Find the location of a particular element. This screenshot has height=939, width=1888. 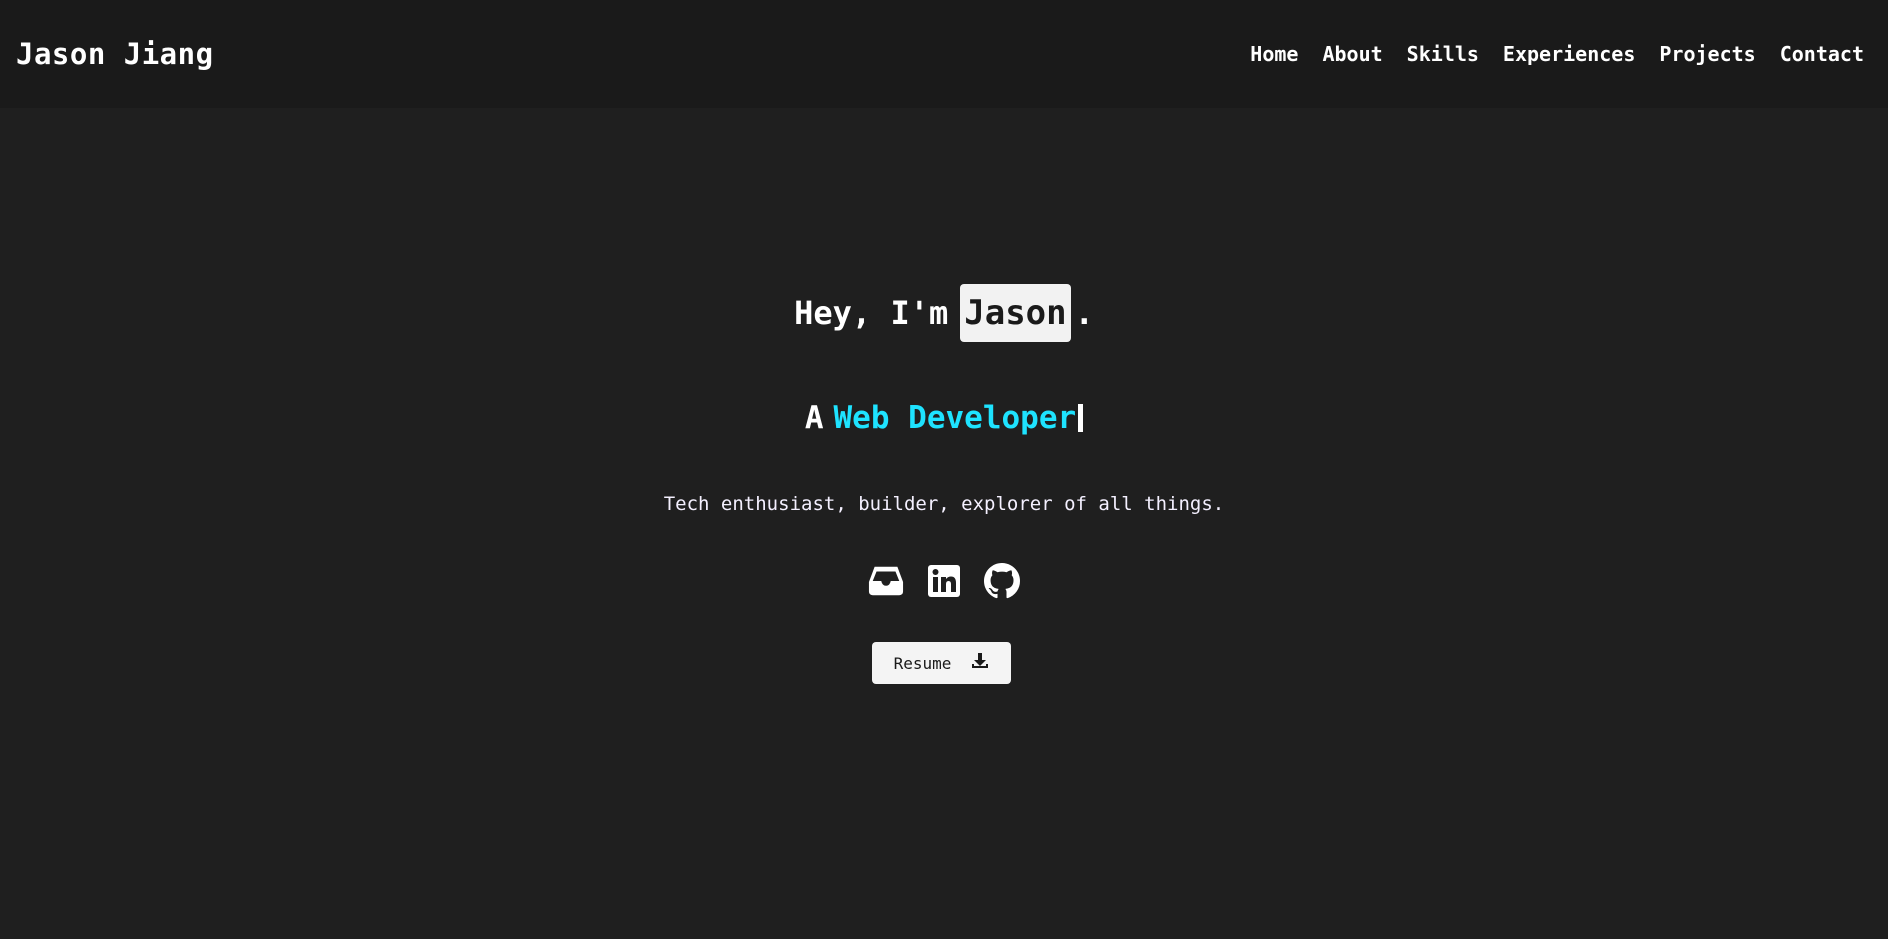

brand-logo: Jason Jiang is located at coordinates (115, 54).